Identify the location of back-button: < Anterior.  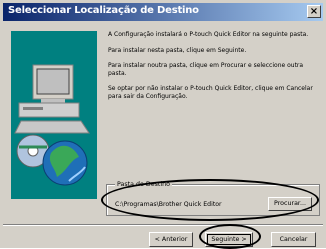
(171, 239).